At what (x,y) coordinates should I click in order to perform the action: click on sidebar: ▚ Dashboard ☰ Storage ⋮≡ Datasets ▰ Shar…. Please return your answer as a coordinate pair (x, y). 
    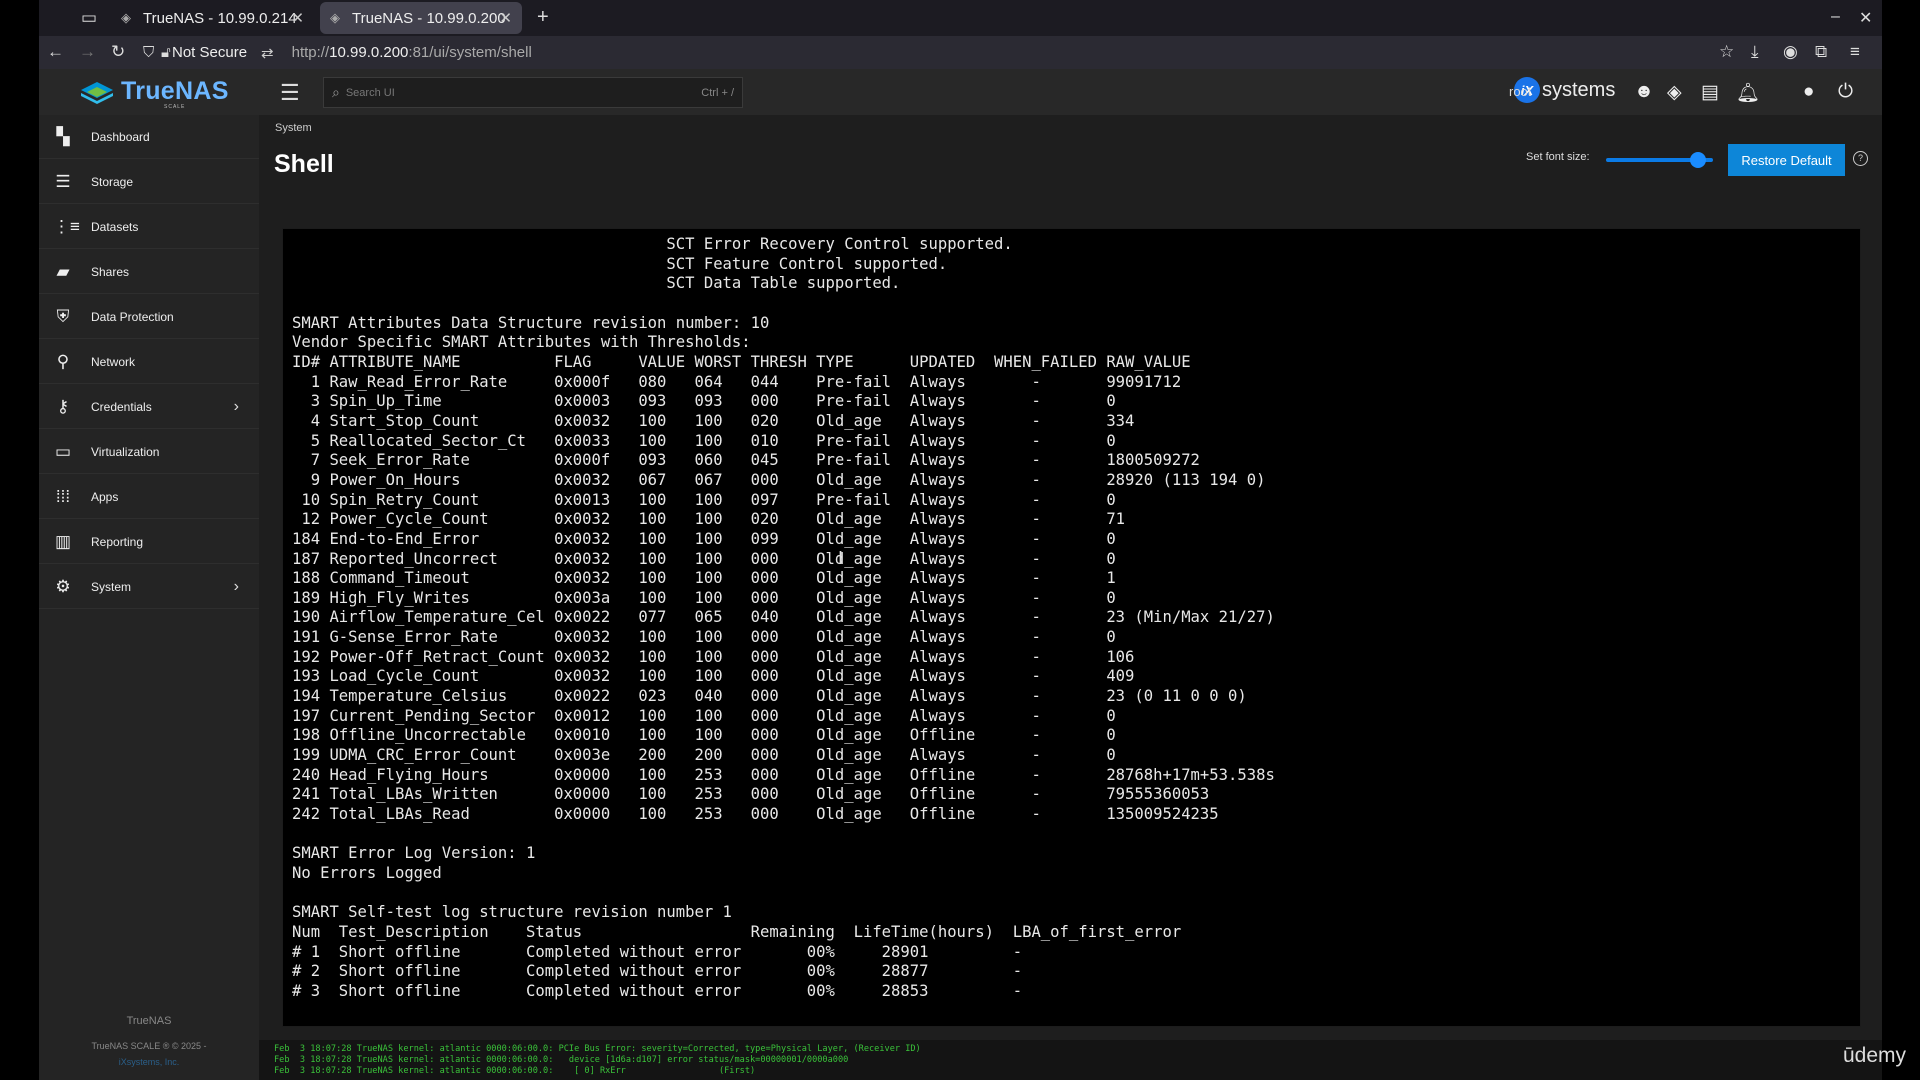
    Looking at the image, I should click on (149, 597).